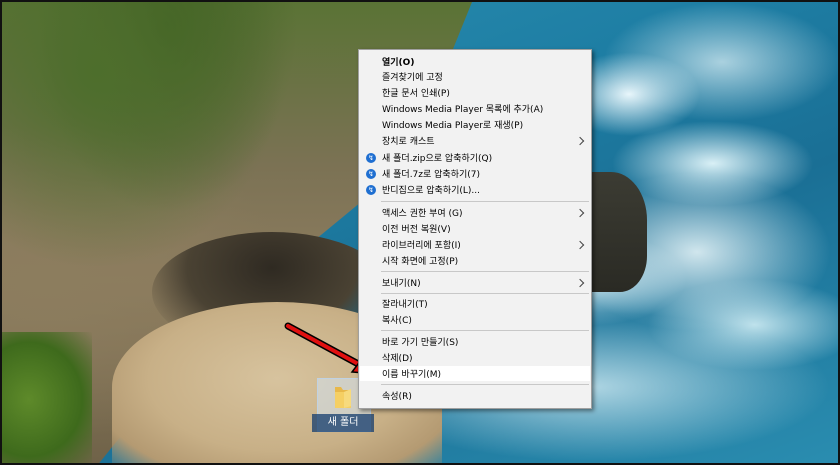 The height and width of the screenshot is (465, 840). I want to click on folder-icon, so click(343, 397).